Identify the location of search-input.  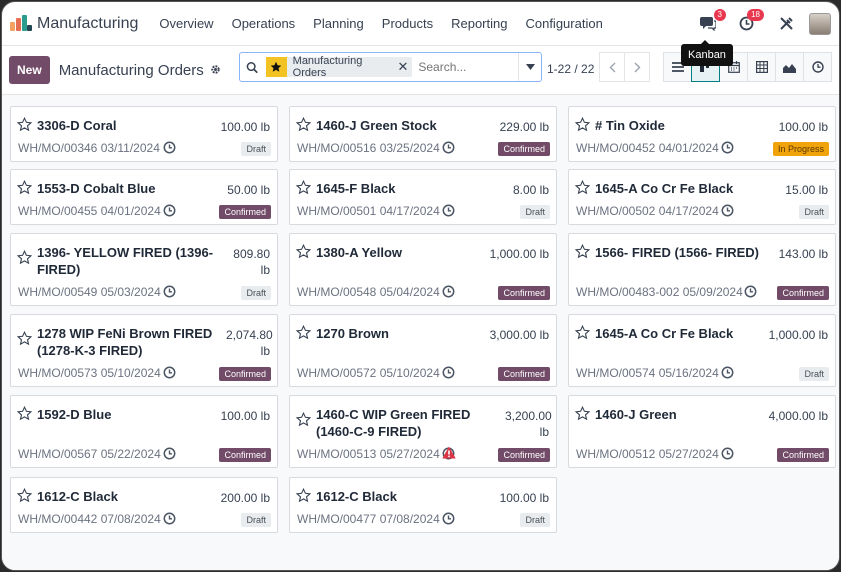
(468, 67).